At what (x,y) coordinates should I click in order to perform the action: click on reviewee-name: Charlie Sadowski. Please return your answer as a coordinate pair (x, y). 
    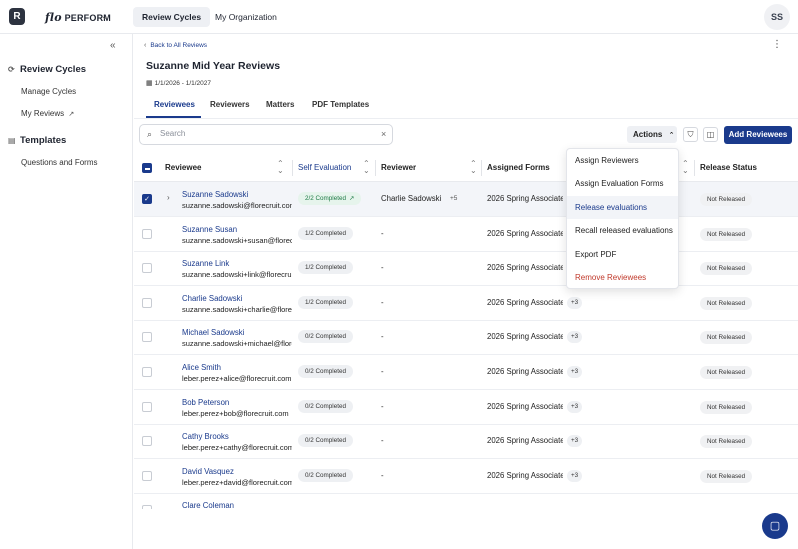
    Looking at the image, I should click on (212, 298).